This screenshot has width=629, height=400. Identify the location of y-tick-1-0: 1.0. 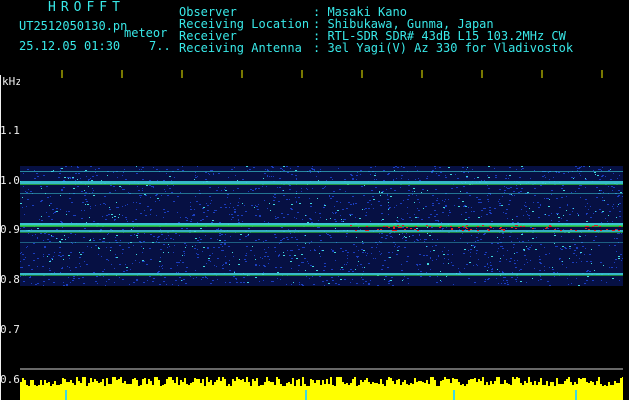
(10, 180).